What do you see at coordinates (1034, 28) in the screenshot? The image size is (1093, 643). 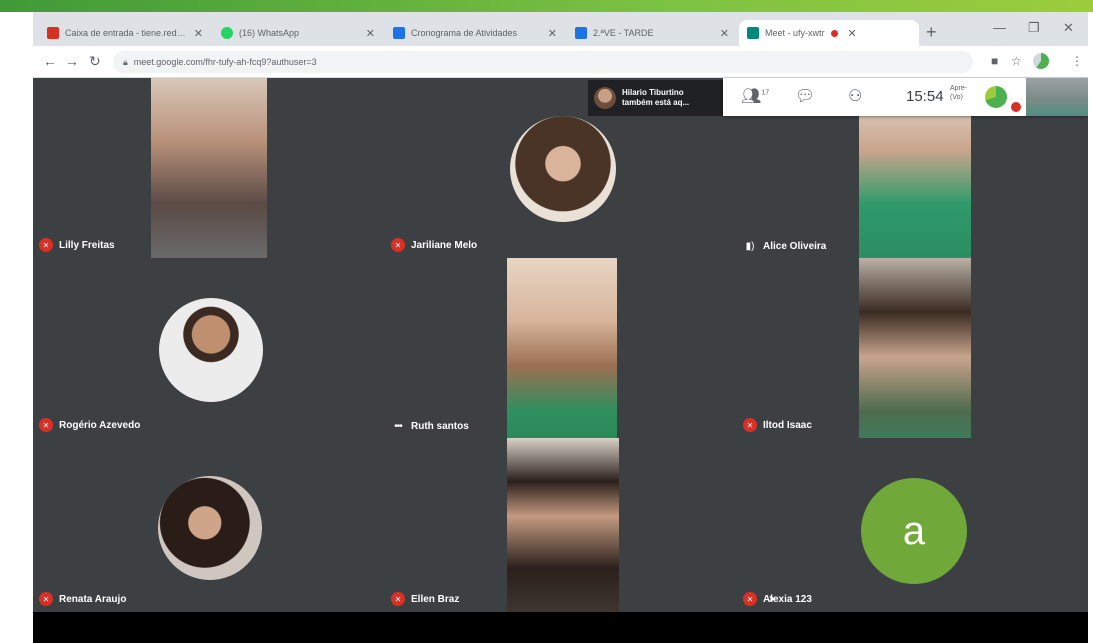 I see `restore-button: ❐` at bounding box center [1034, 28].